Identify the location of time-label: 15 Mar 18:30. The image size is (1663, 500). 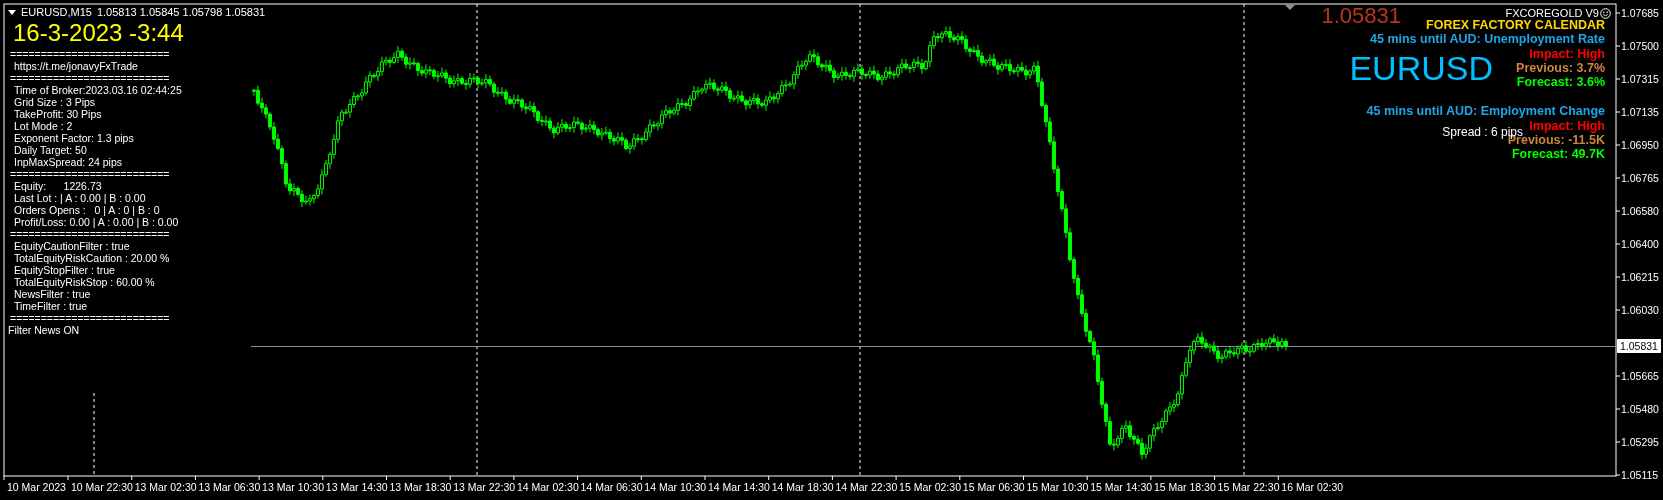
(1184, 487).